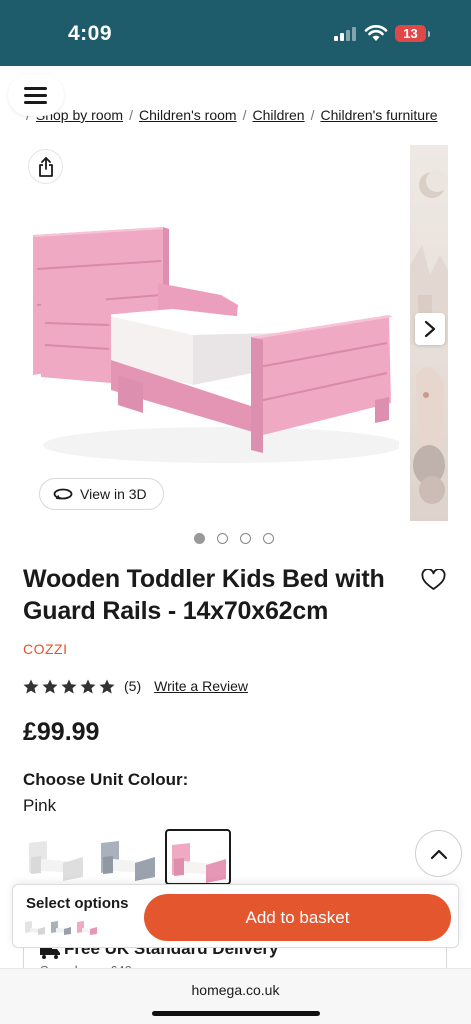 The width and height of the screenshot is (471, 1024). Describe the element at coordinates (56, 861) in the screenshot. I see `white-bed-thumbnail` at that location.